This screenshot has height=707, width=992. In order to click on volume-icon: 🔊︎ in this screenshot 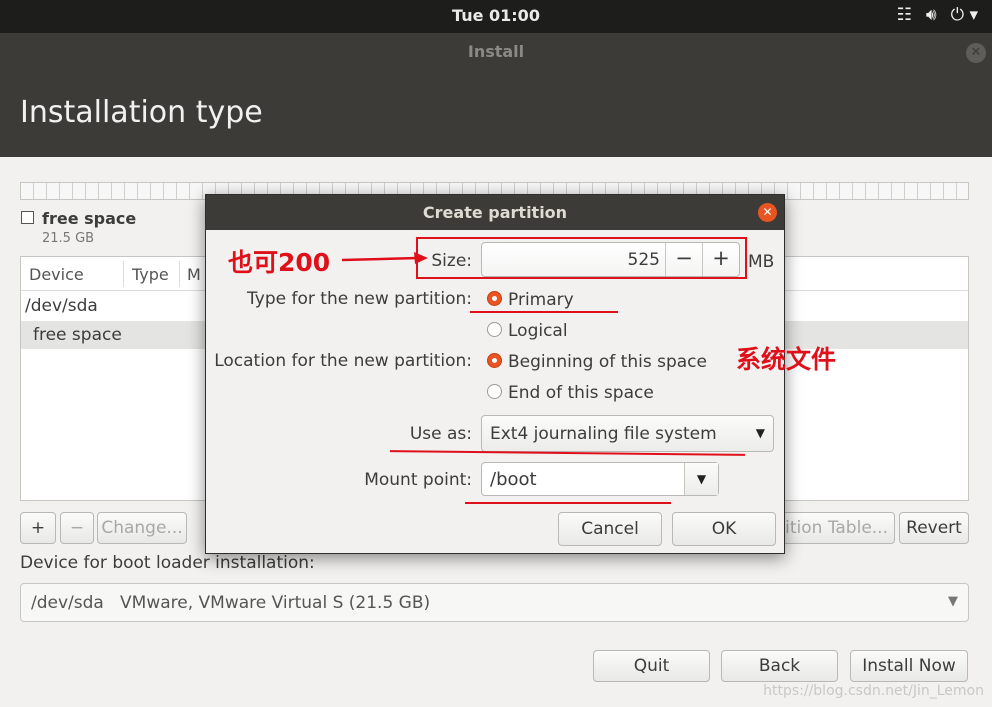, I will do `click(931, 15)`.